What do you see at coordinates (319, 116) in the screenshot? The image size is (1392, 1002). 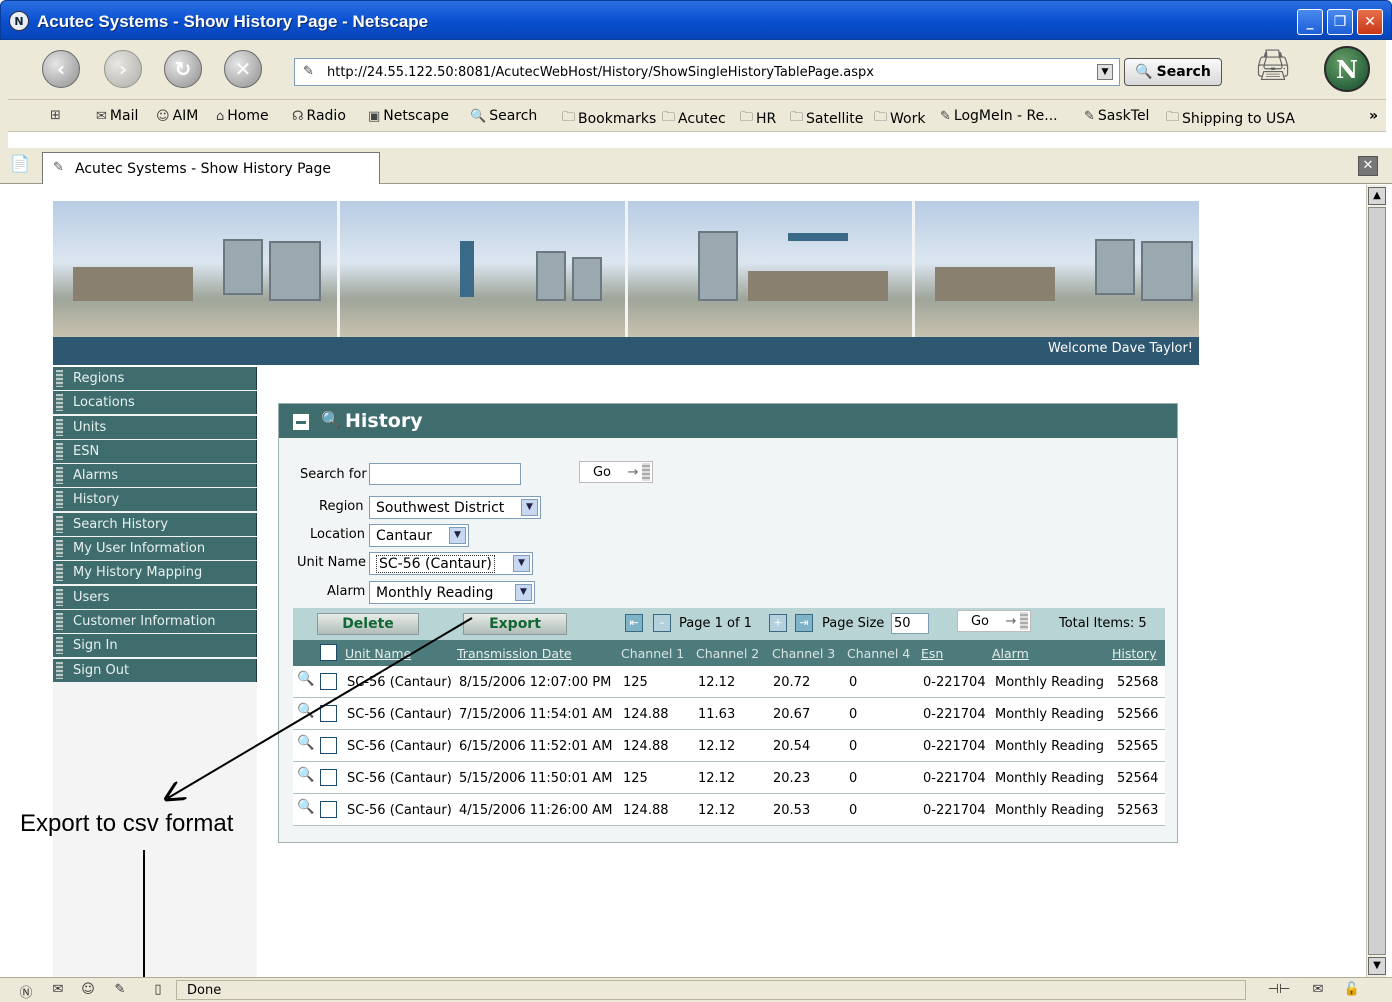 I see `bookmark-radio: ☊ Radio` at bounding box center [319, 116].